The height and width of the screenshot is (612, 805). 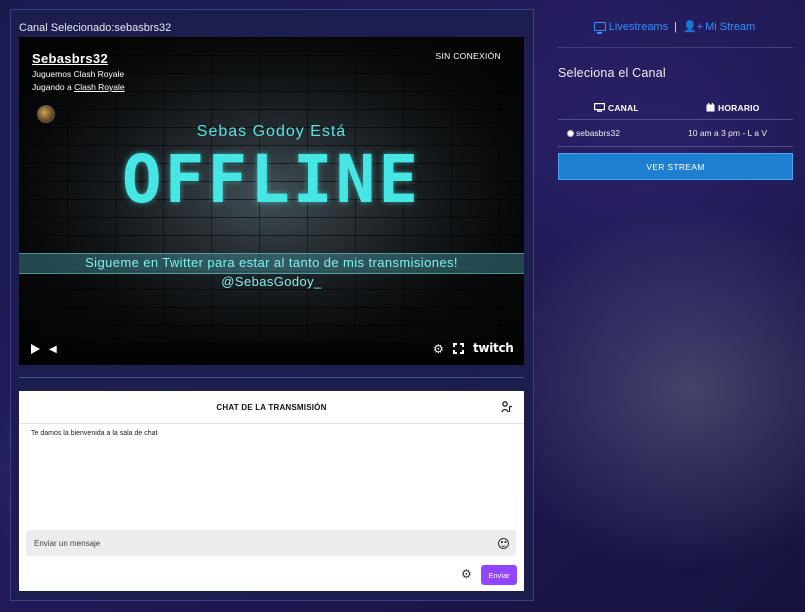 What do you see at coordinates (99, 87) in the screenshot?
I see `game-link: Clash Royale` at bounding box center [99, 87].